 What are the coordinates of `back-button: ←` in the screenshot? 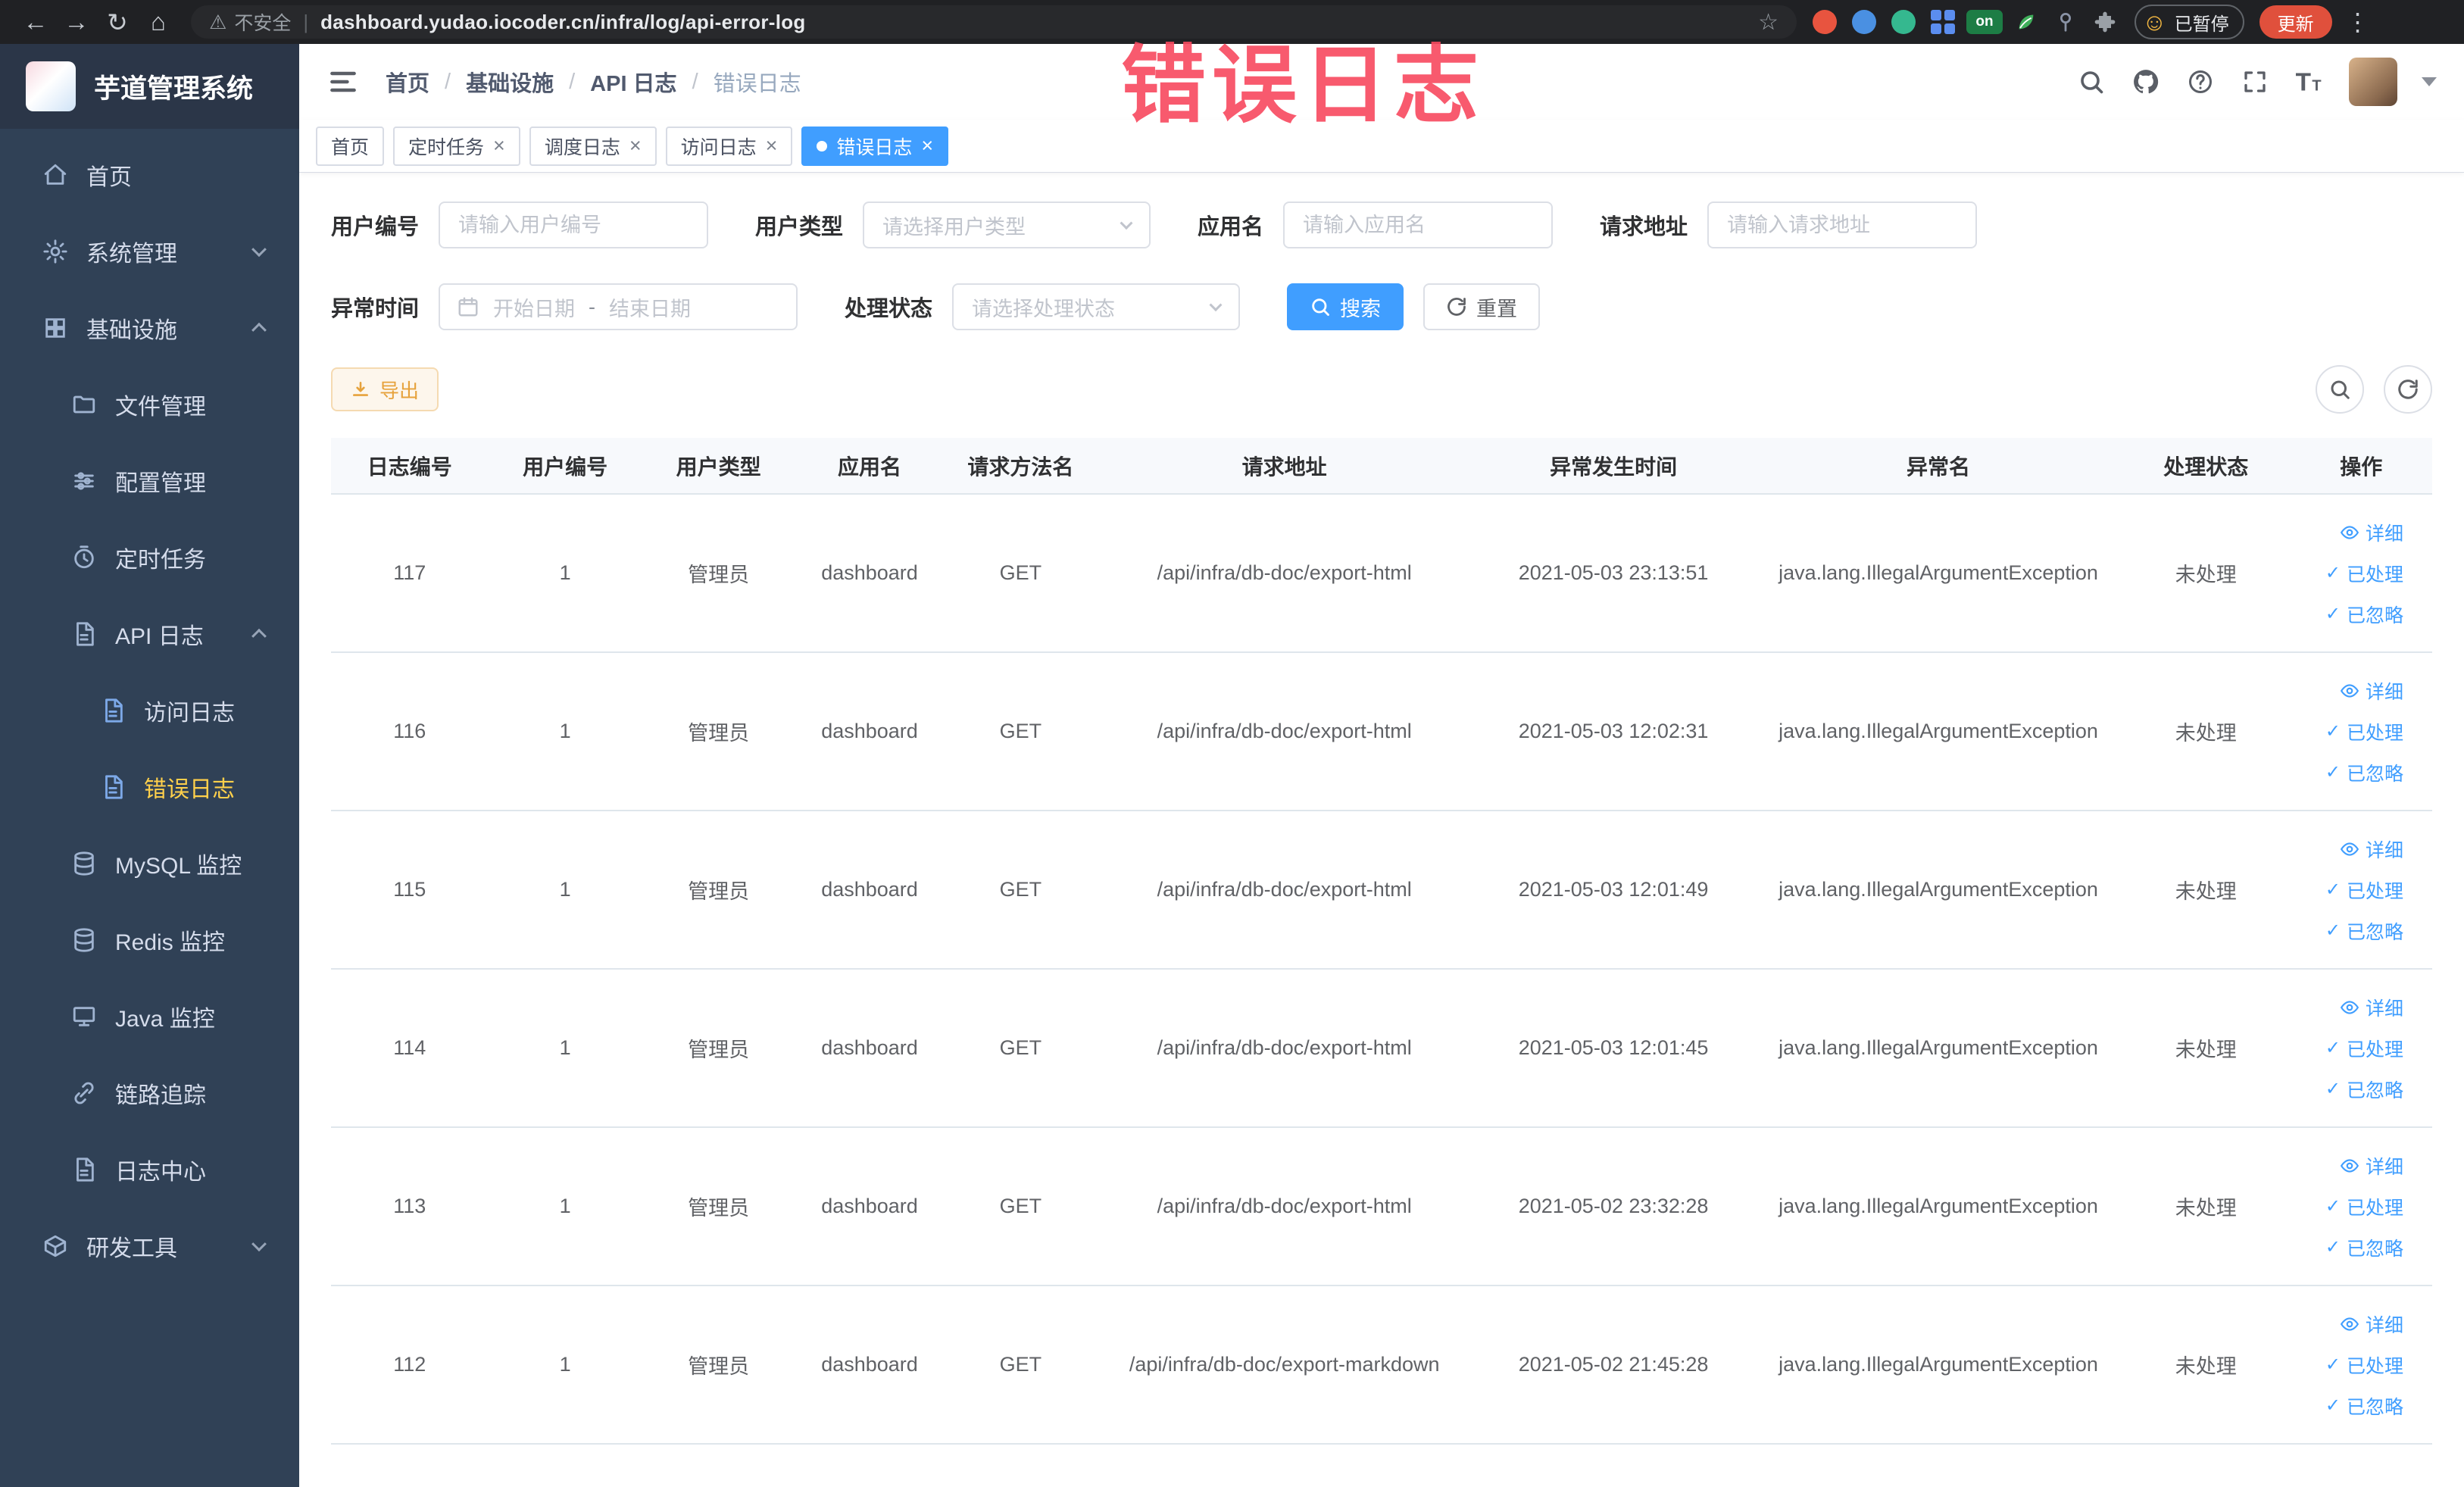 It's located at (35, 22).